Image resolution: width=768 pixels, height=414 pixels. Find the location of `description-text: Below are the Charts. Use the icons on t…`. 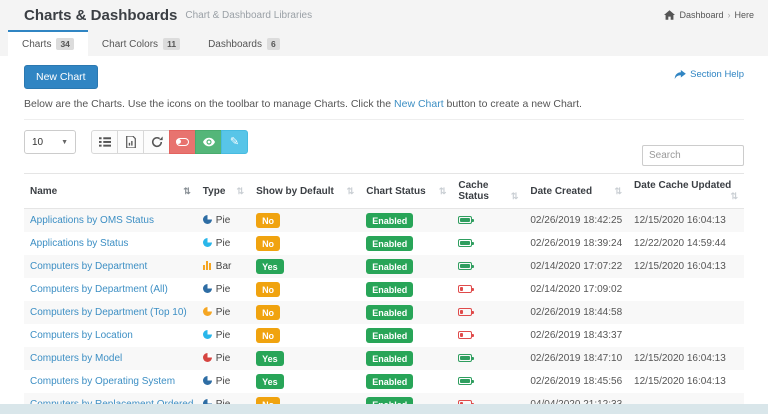

description-text: Below are the Charts. Use the icons on t… is located at coordinates (384, 104).